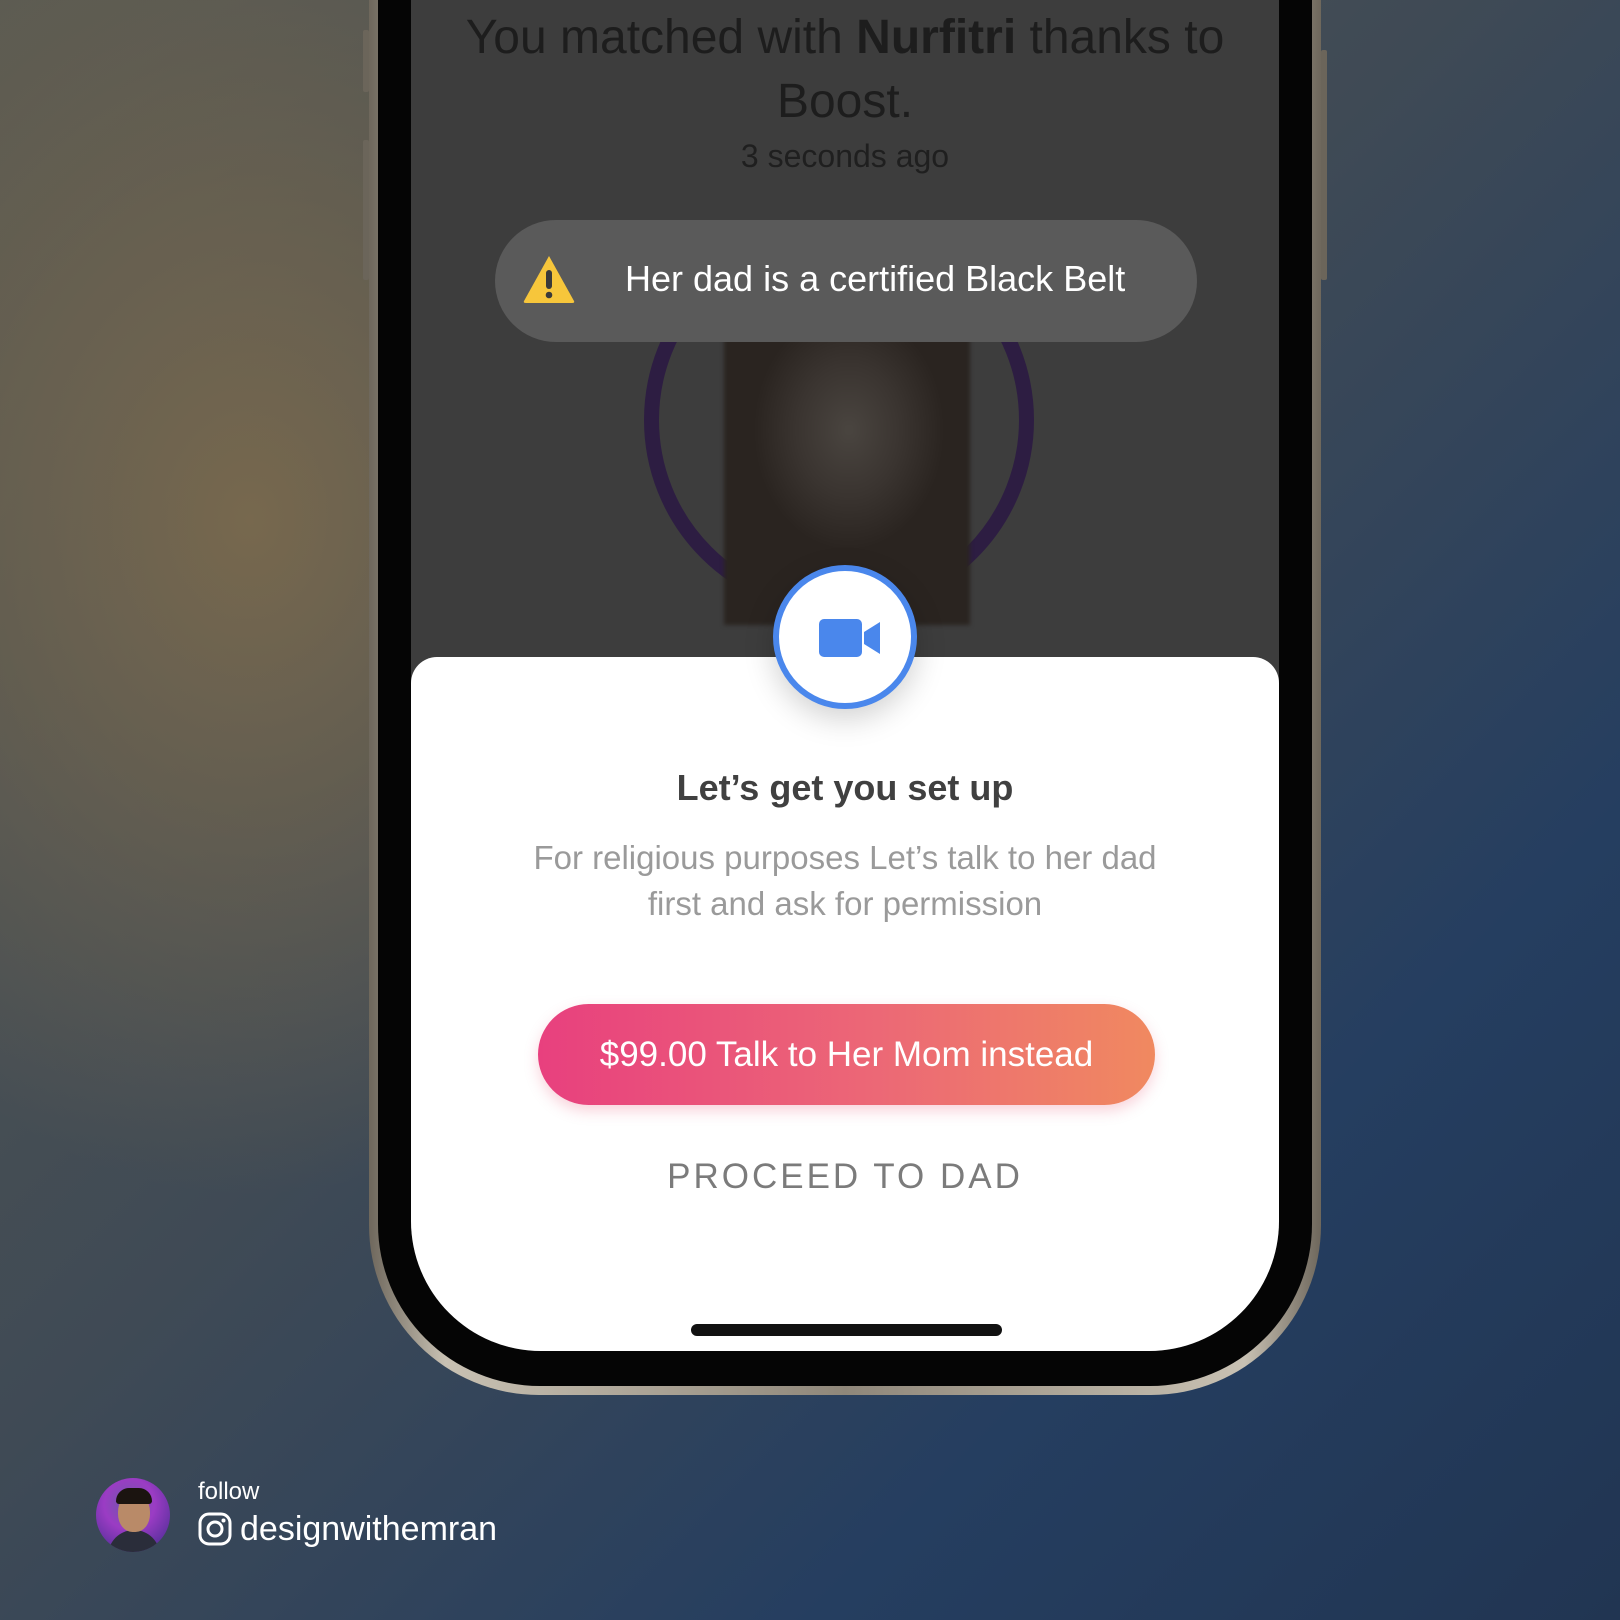  Describe the element at coordinates (845, 903) in the screenshot. I see `sheet-description-line: first and ask for permission` at that location.